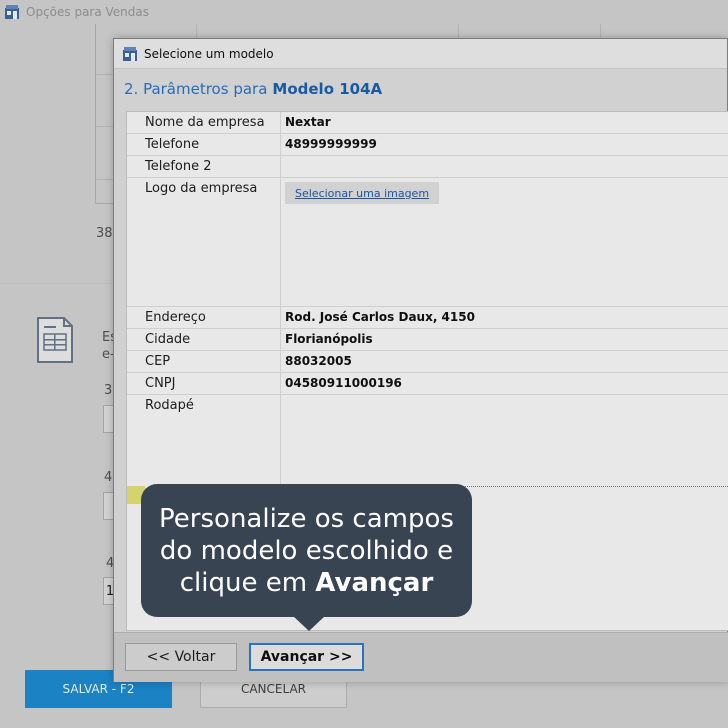  Describe the element at coordinates (427, 362) in the screenshot. I see `field-row-zip: CEP 88032005` at that location.